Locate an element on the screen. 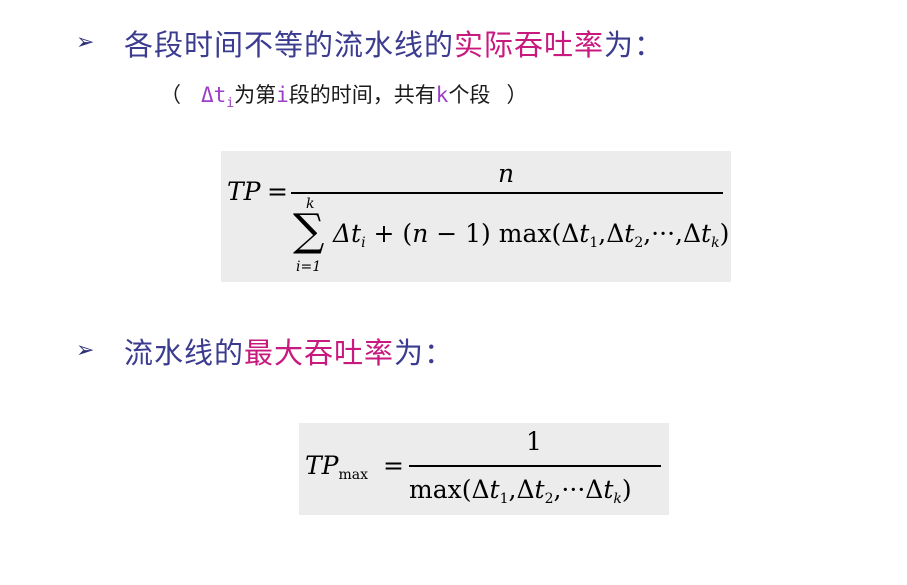  formula1-max: − 1) max(Δ is located at coordinates (504, 233).